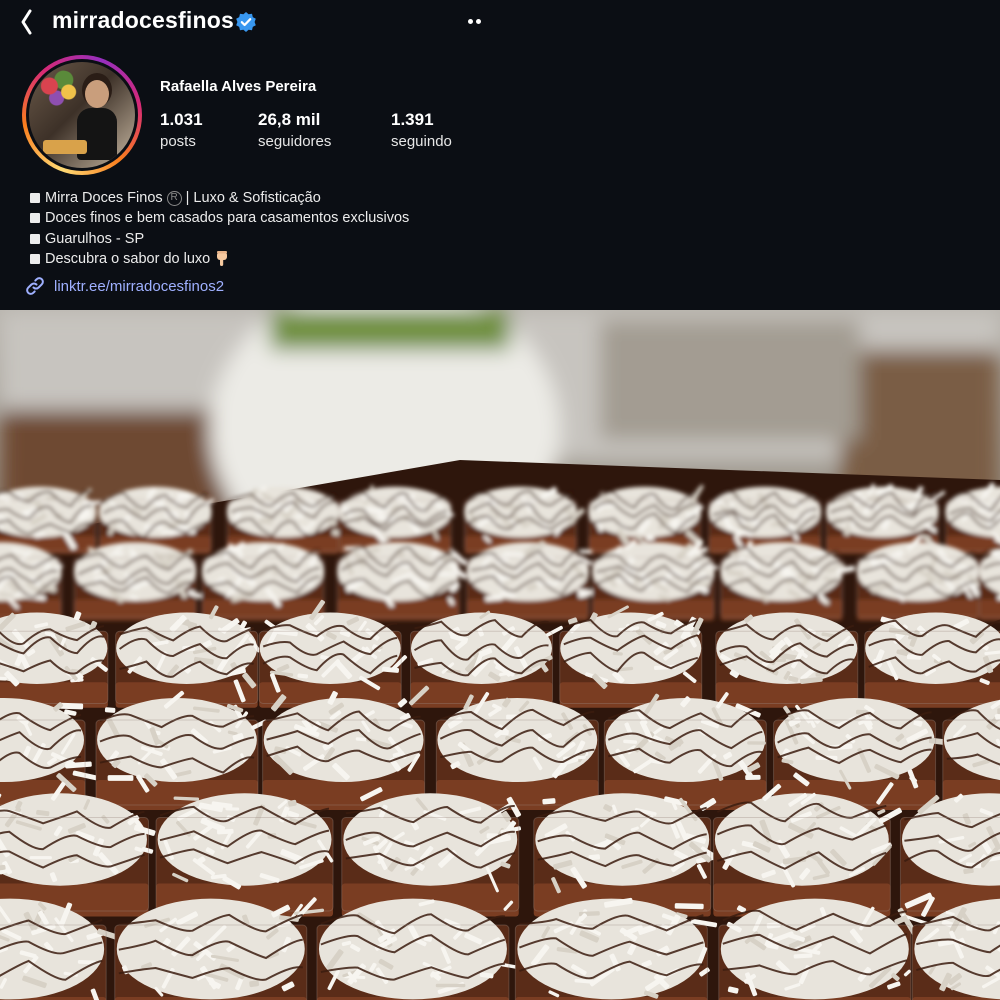 This screenshot has height=1000, width=1000. What do you see at coordinates (295, 141) in the screenshot?
I see `followers-label: seguidores` at bounding box center [295, 141].